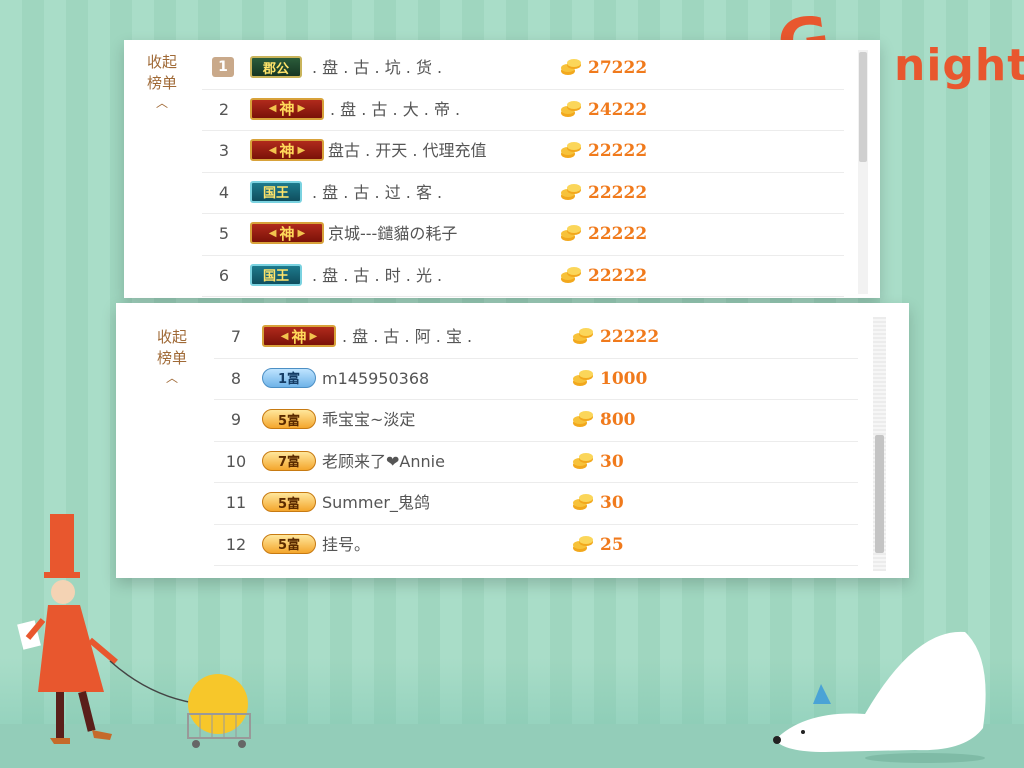  Describe the element at coordinates (224, 109) in the screenshot. I see `rank-number: 2` at that location.